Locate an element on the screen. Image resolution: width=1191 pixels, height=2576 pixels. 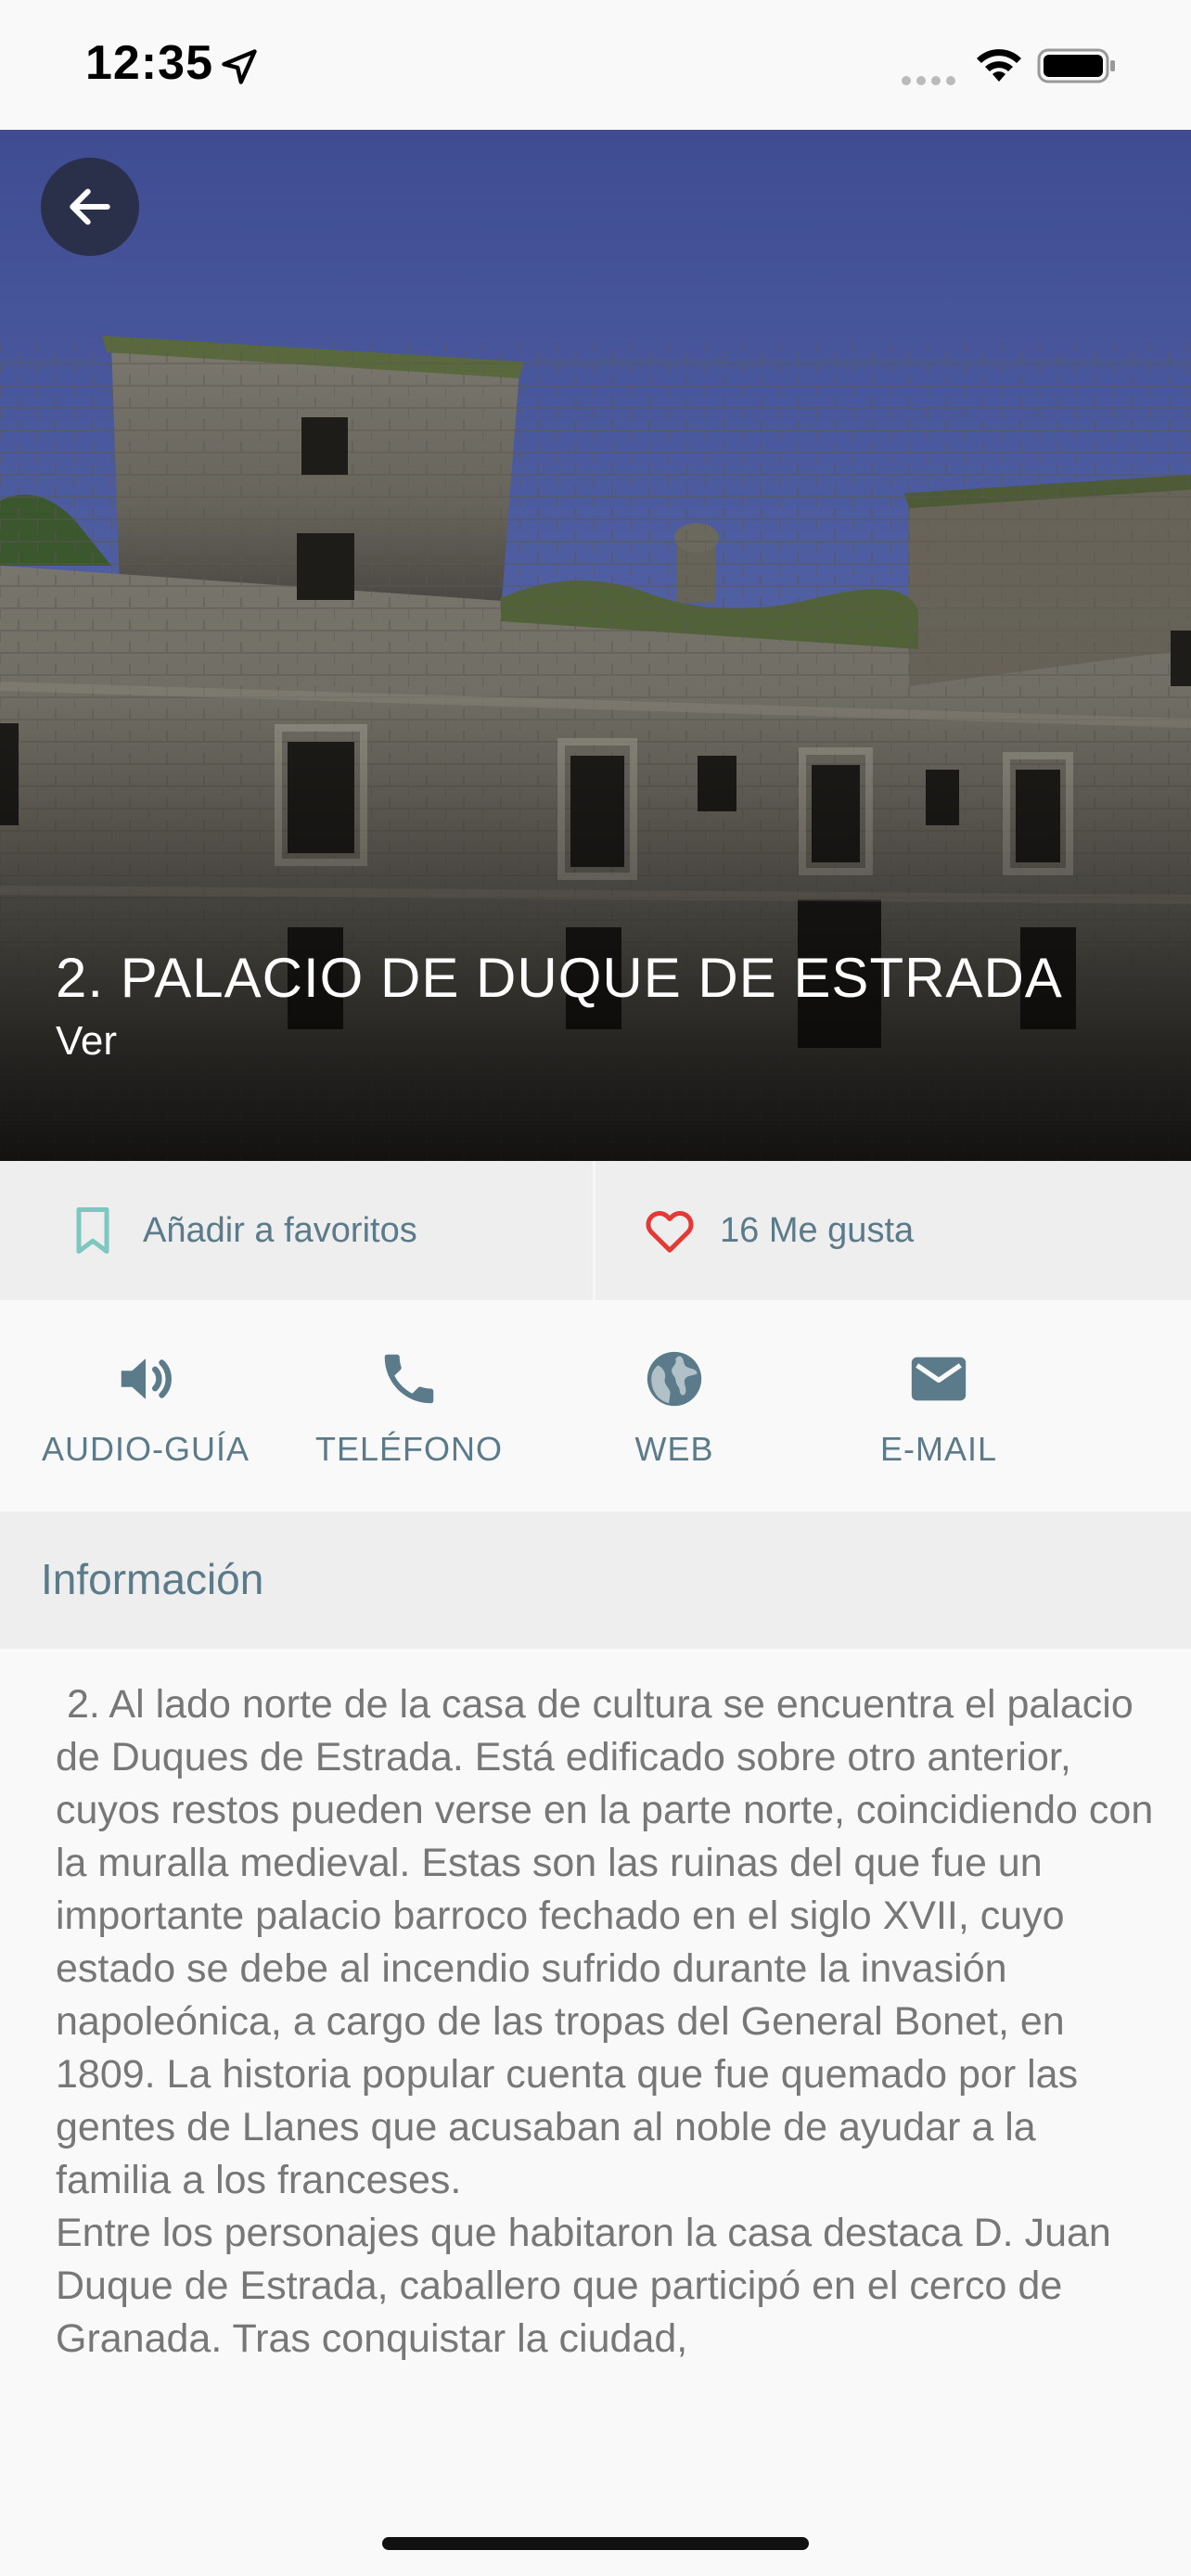
add-favorites-button: Añadir a favoritos is located at coordinates (298, 1230).